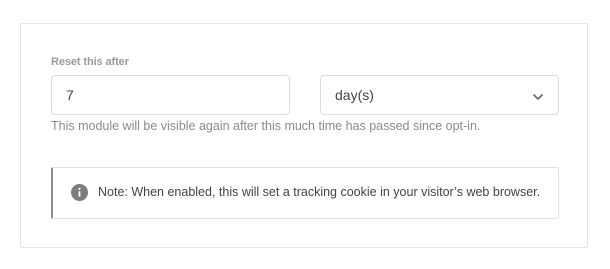  I want to click on chevron-down-icon, so click(538, 96).